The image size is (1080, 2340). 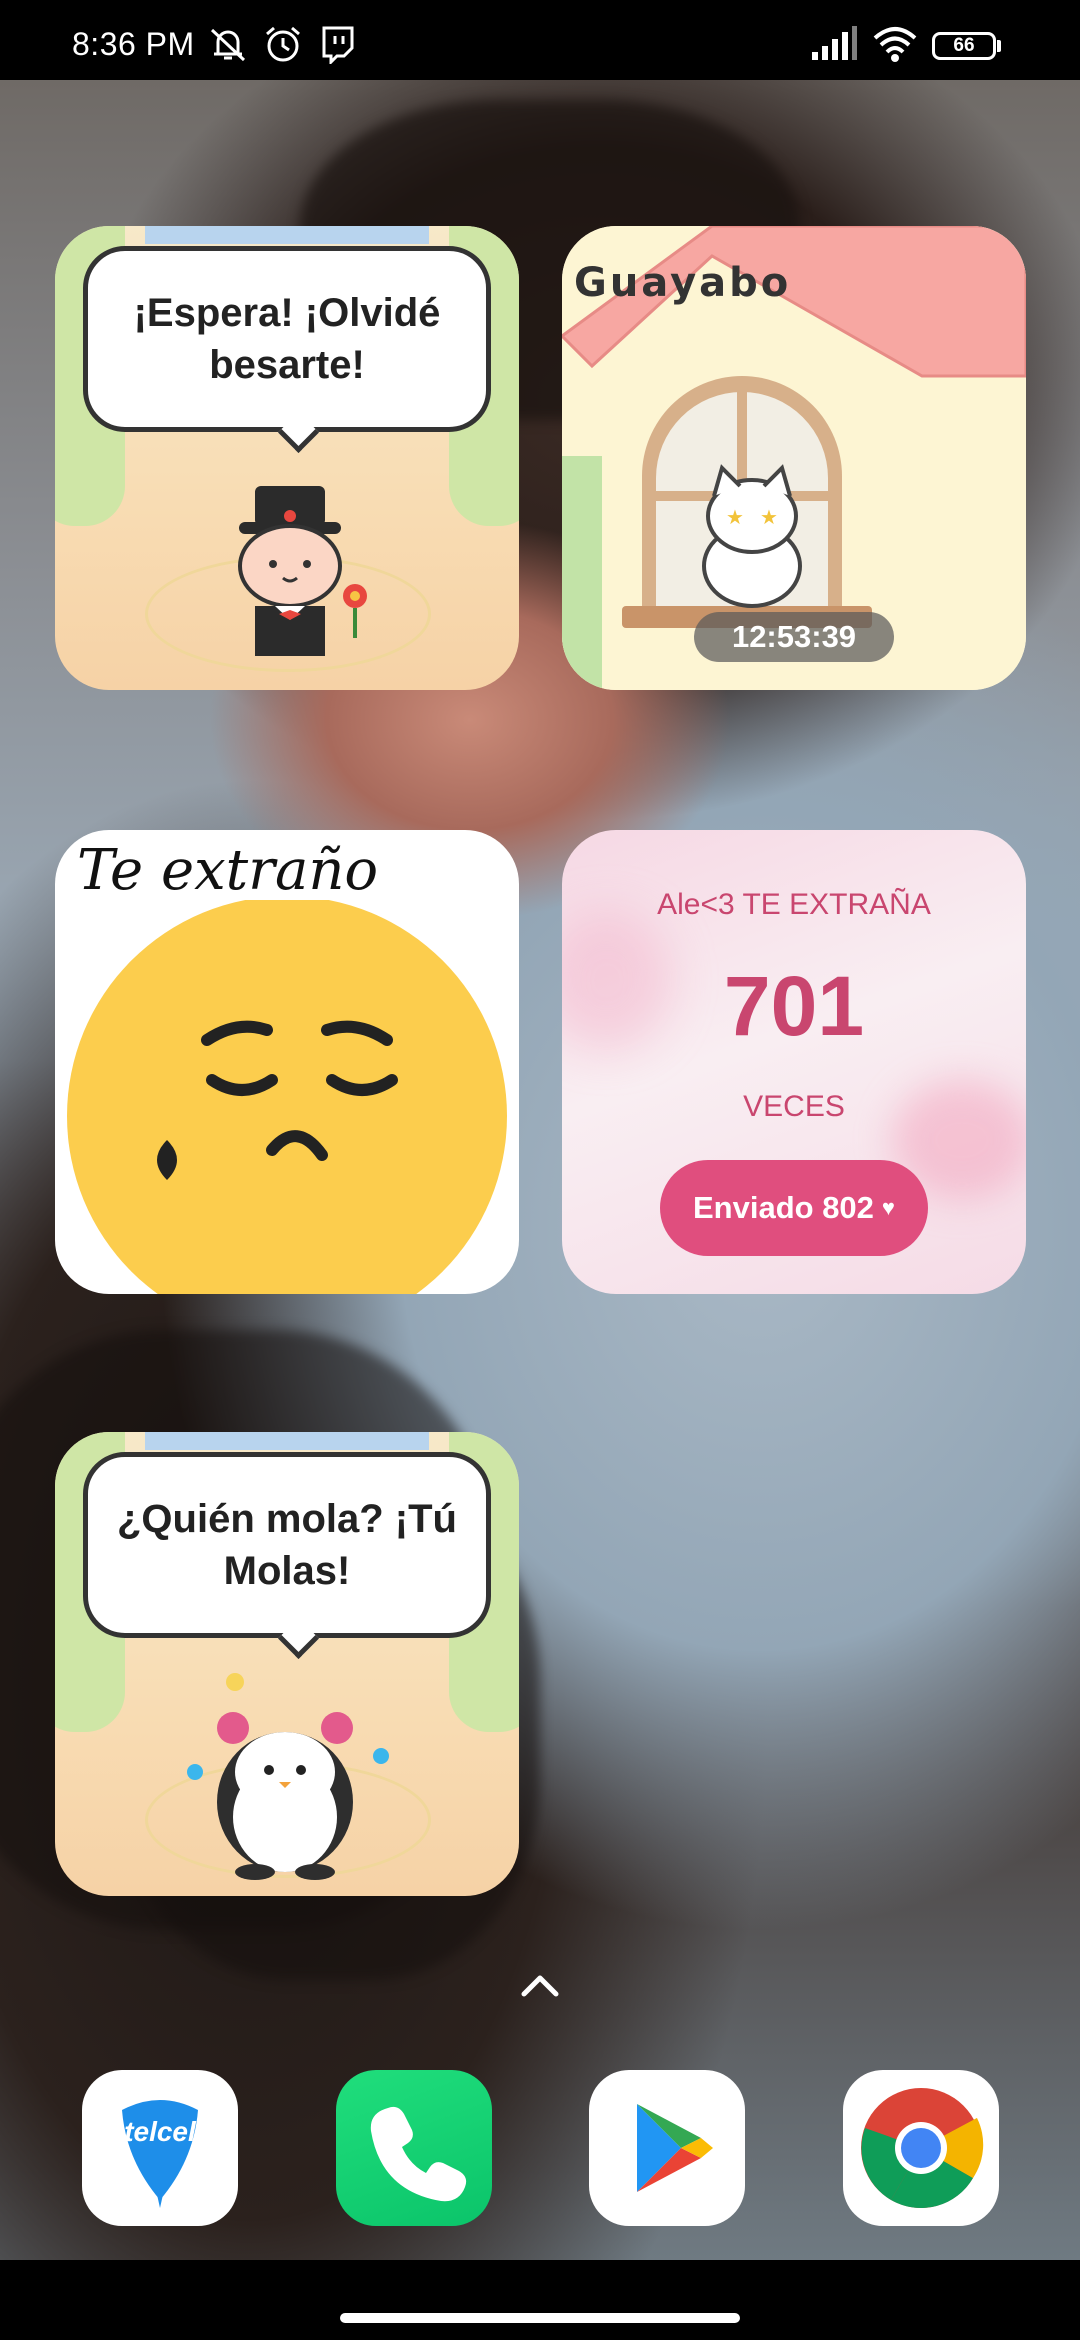 I want to click on widget-te-extrano: Te extraño, so click(x=287, y=1062).